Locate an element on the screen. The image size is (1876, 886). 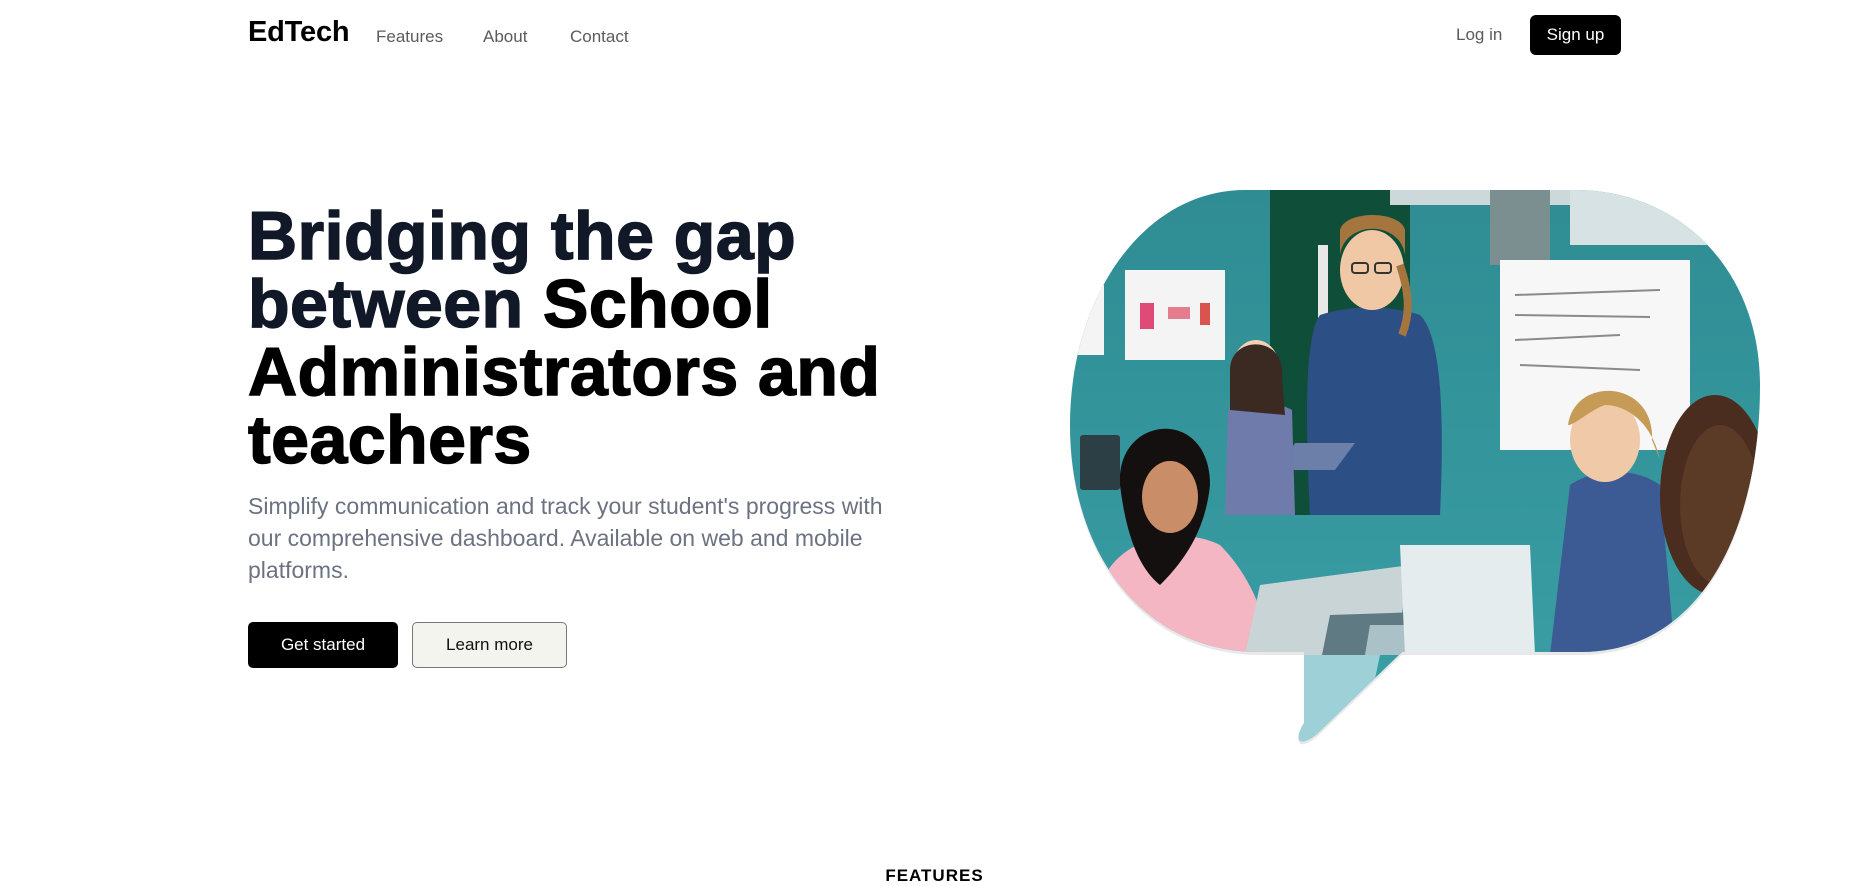
login-link: Log in is located at coordinates (1479, 35).